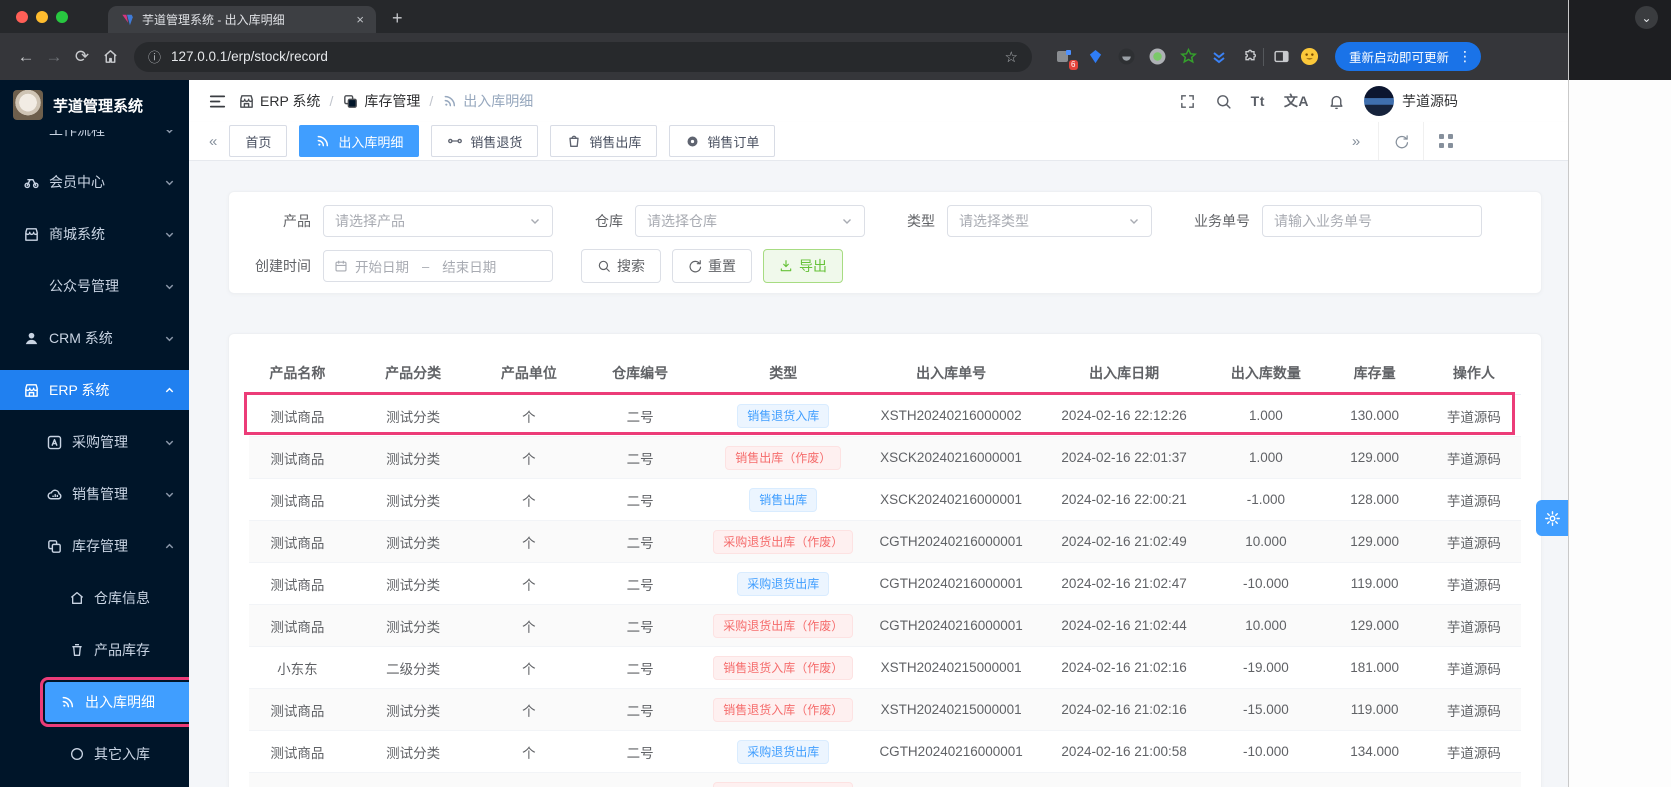 The height and width of the screenshot is (787, 1671). Describe the element at coordinates (217, 101) in the screenshot. I see `collapse-sidebar-icon` at that location.